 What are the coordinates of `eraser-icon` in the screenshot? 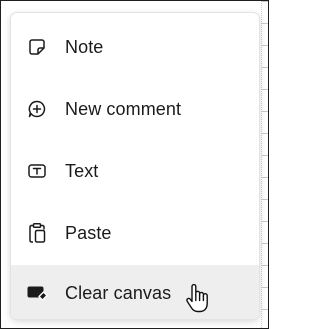 It's located at (37, 293).